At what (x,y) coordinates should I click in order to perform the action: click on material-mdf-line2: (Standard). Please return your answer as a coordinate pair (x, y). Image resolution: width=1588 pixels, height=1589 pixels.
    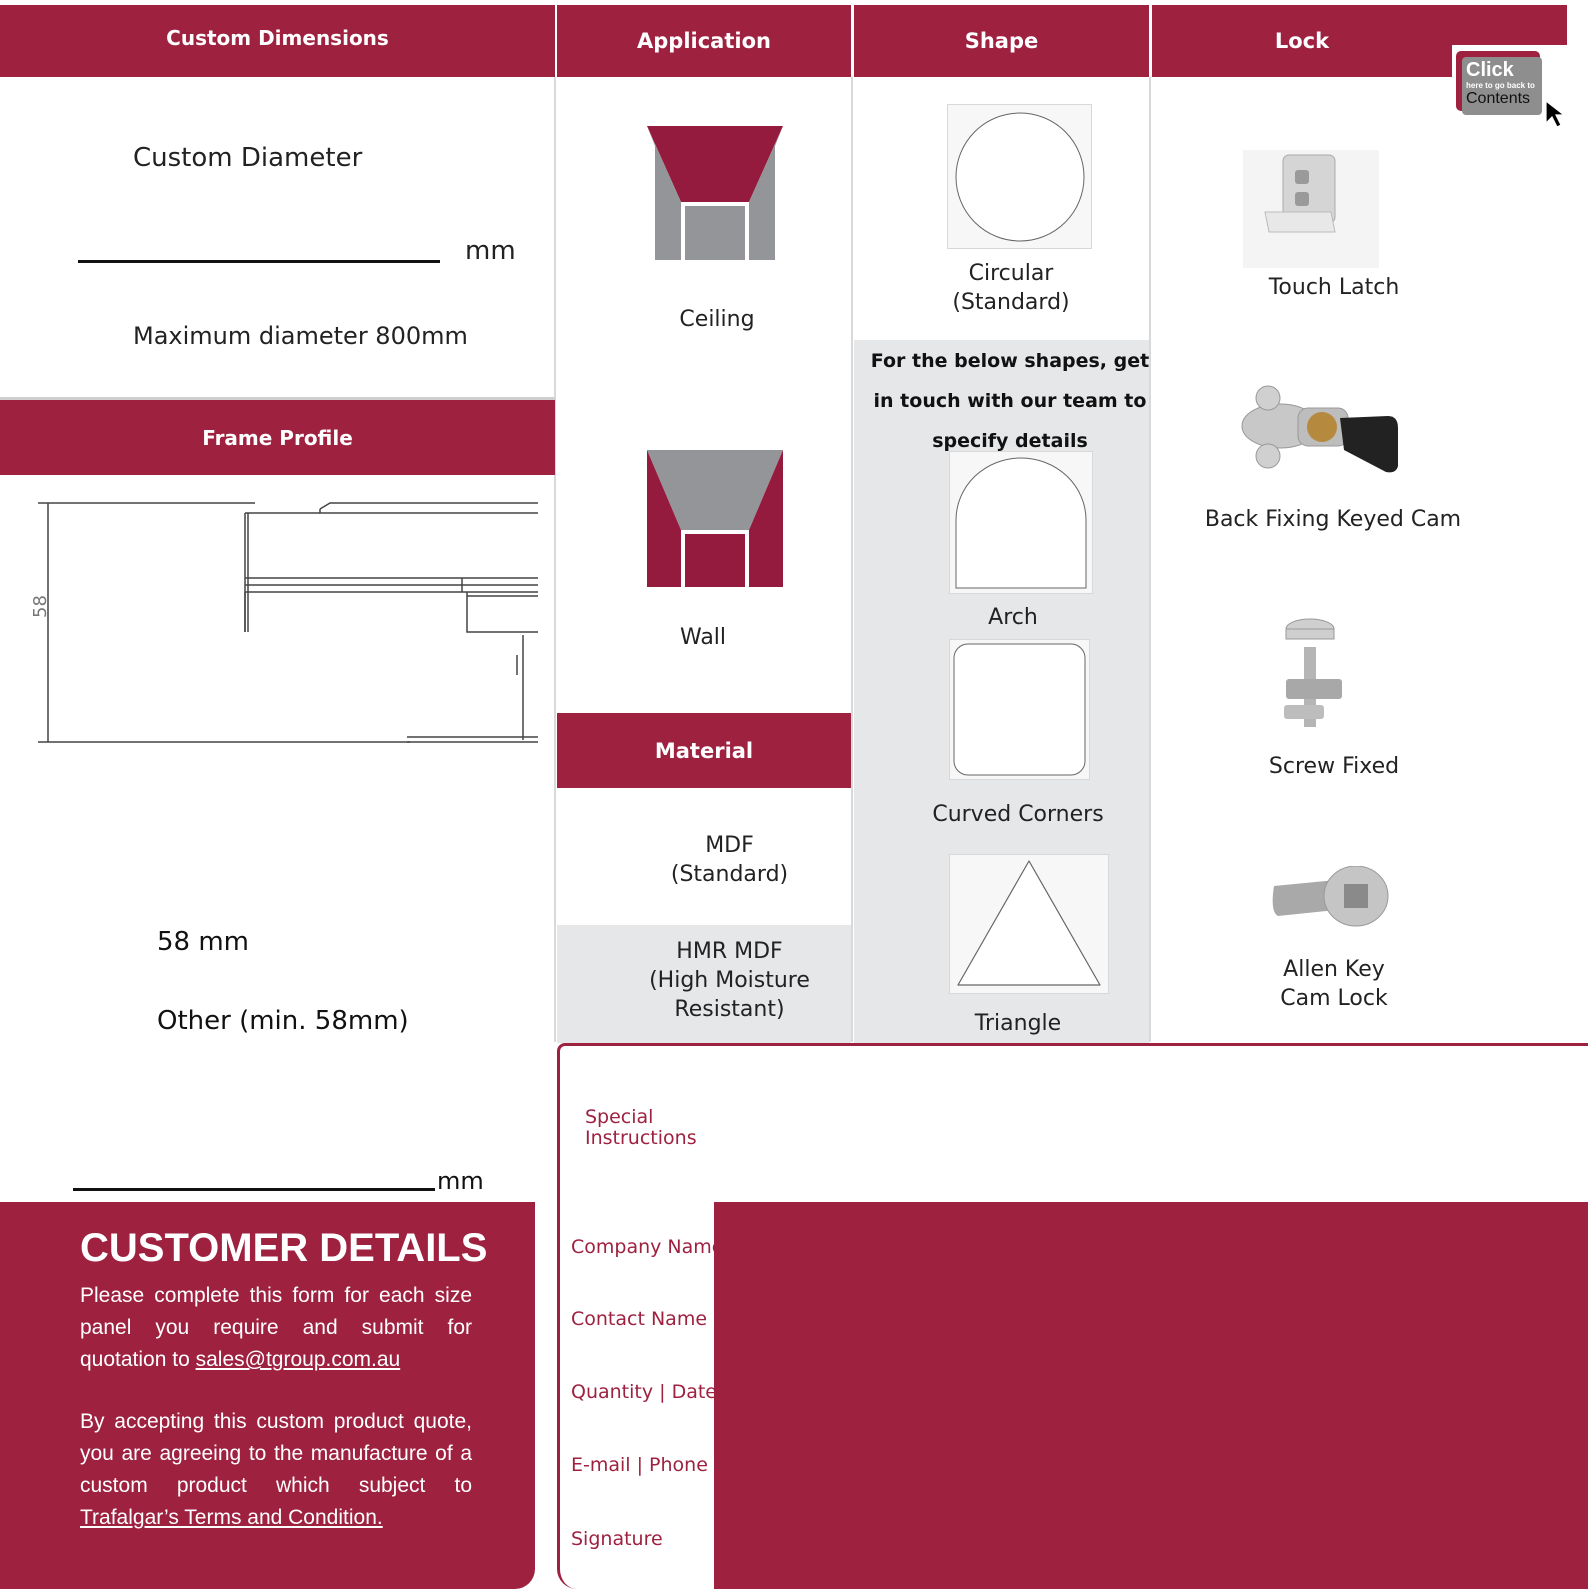
    Looking at the image, I should click on (729, 874).